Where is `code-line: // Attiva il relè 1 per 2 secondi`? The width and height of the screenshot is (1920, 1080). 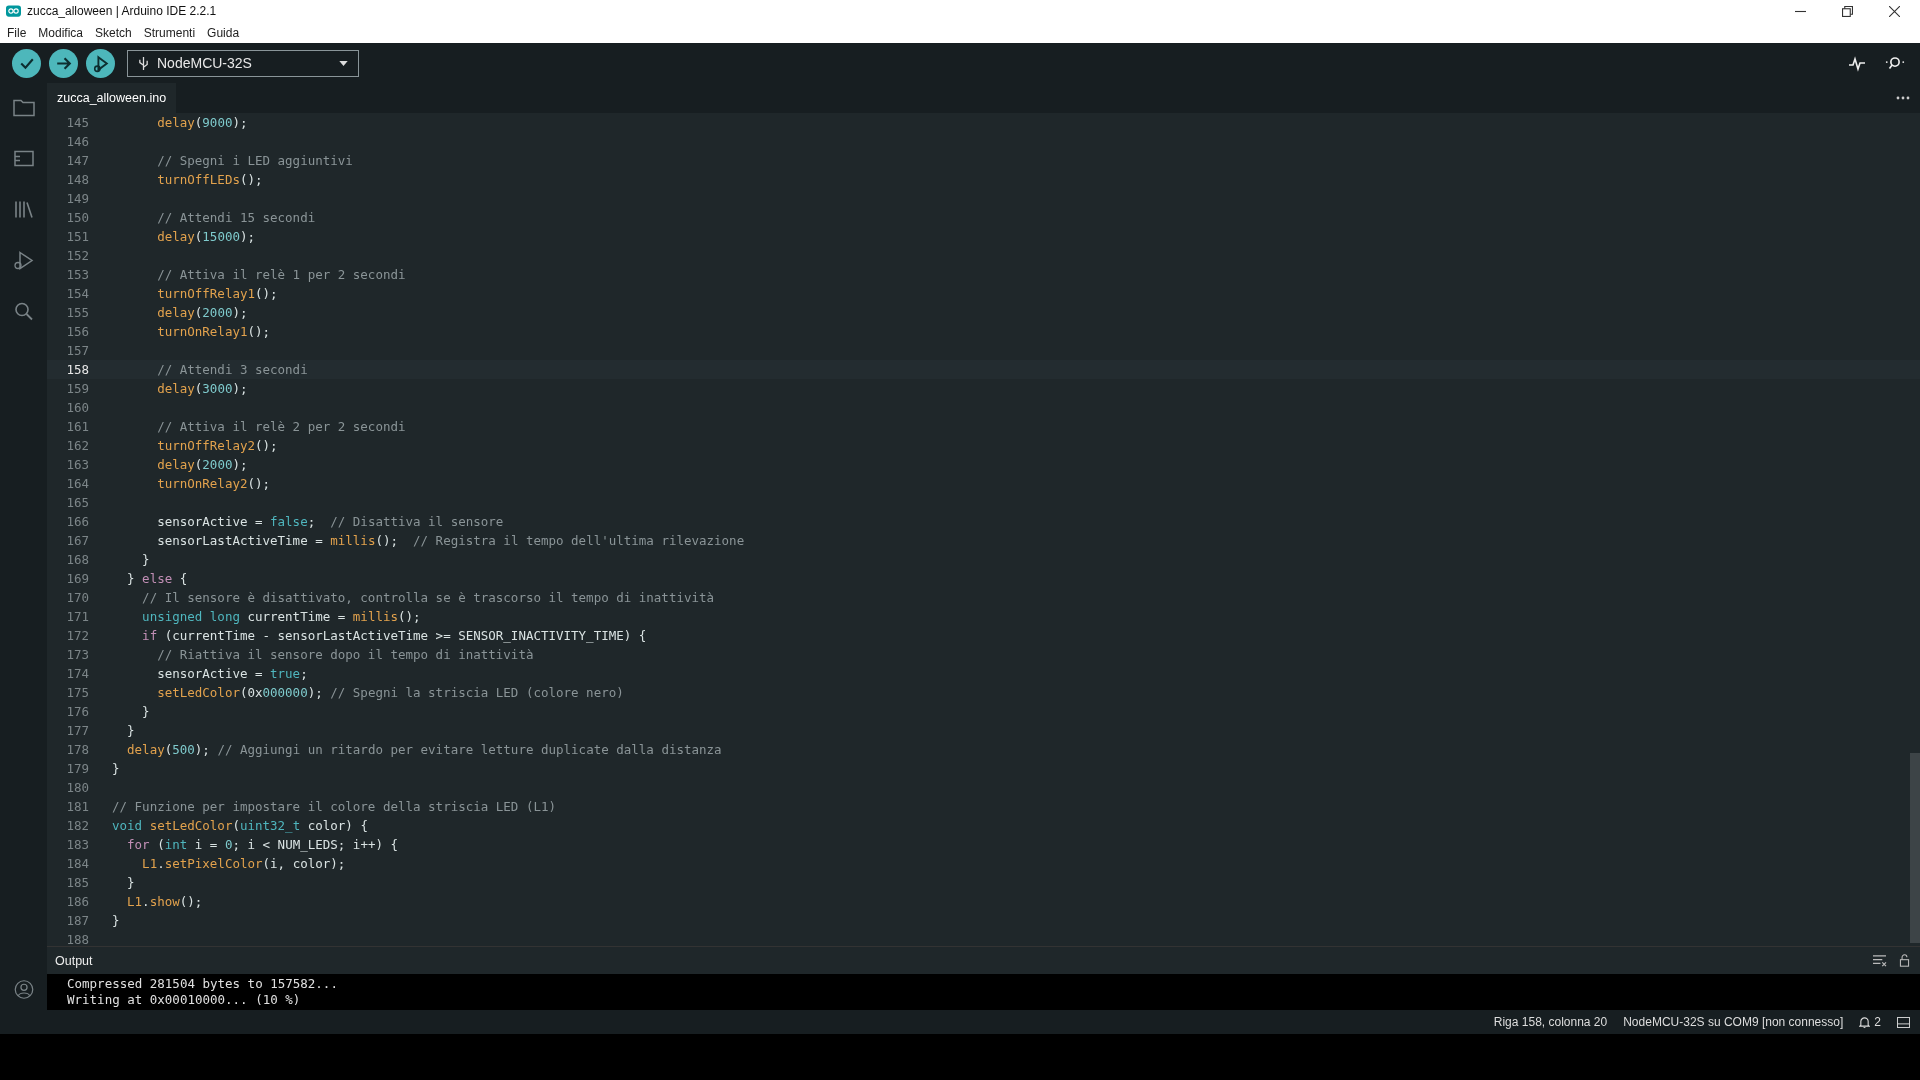
code-line: // Attiva il relè 1 per 2 secondi is located at coordinates (281, 274).